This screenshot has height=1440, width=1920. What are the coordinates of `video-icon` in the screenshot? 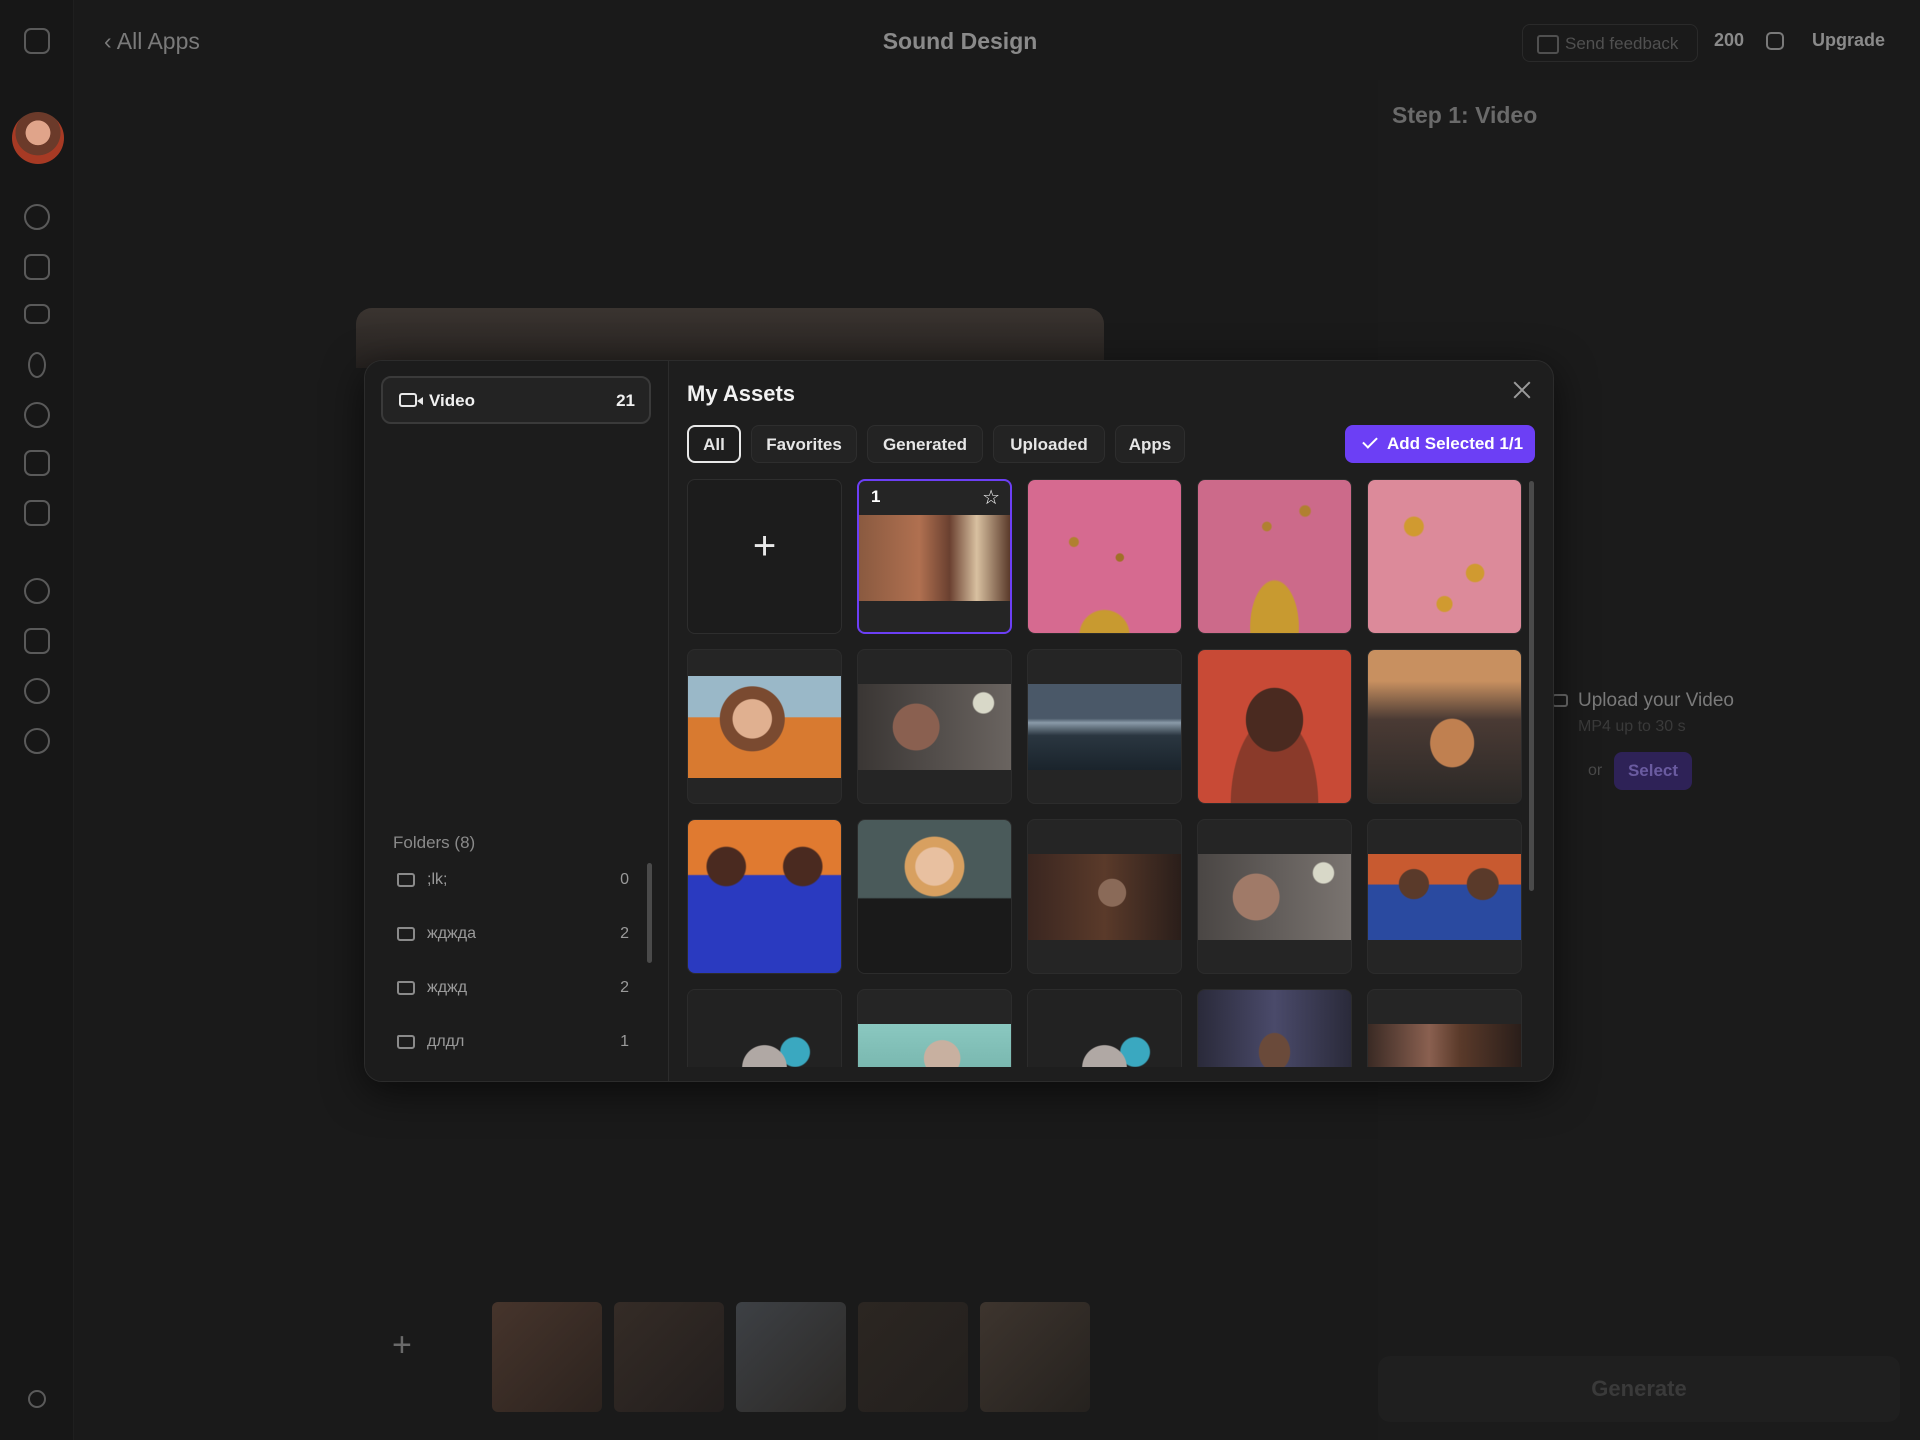 It's located at (37, 314).